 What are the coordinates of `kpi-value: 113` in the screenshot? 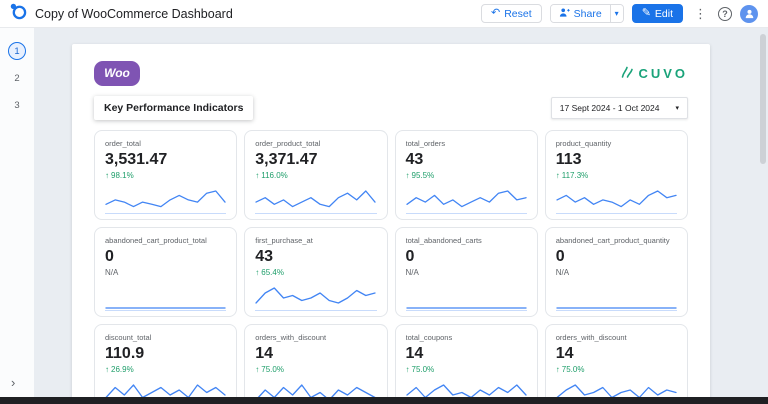 It's located at (568, 159).